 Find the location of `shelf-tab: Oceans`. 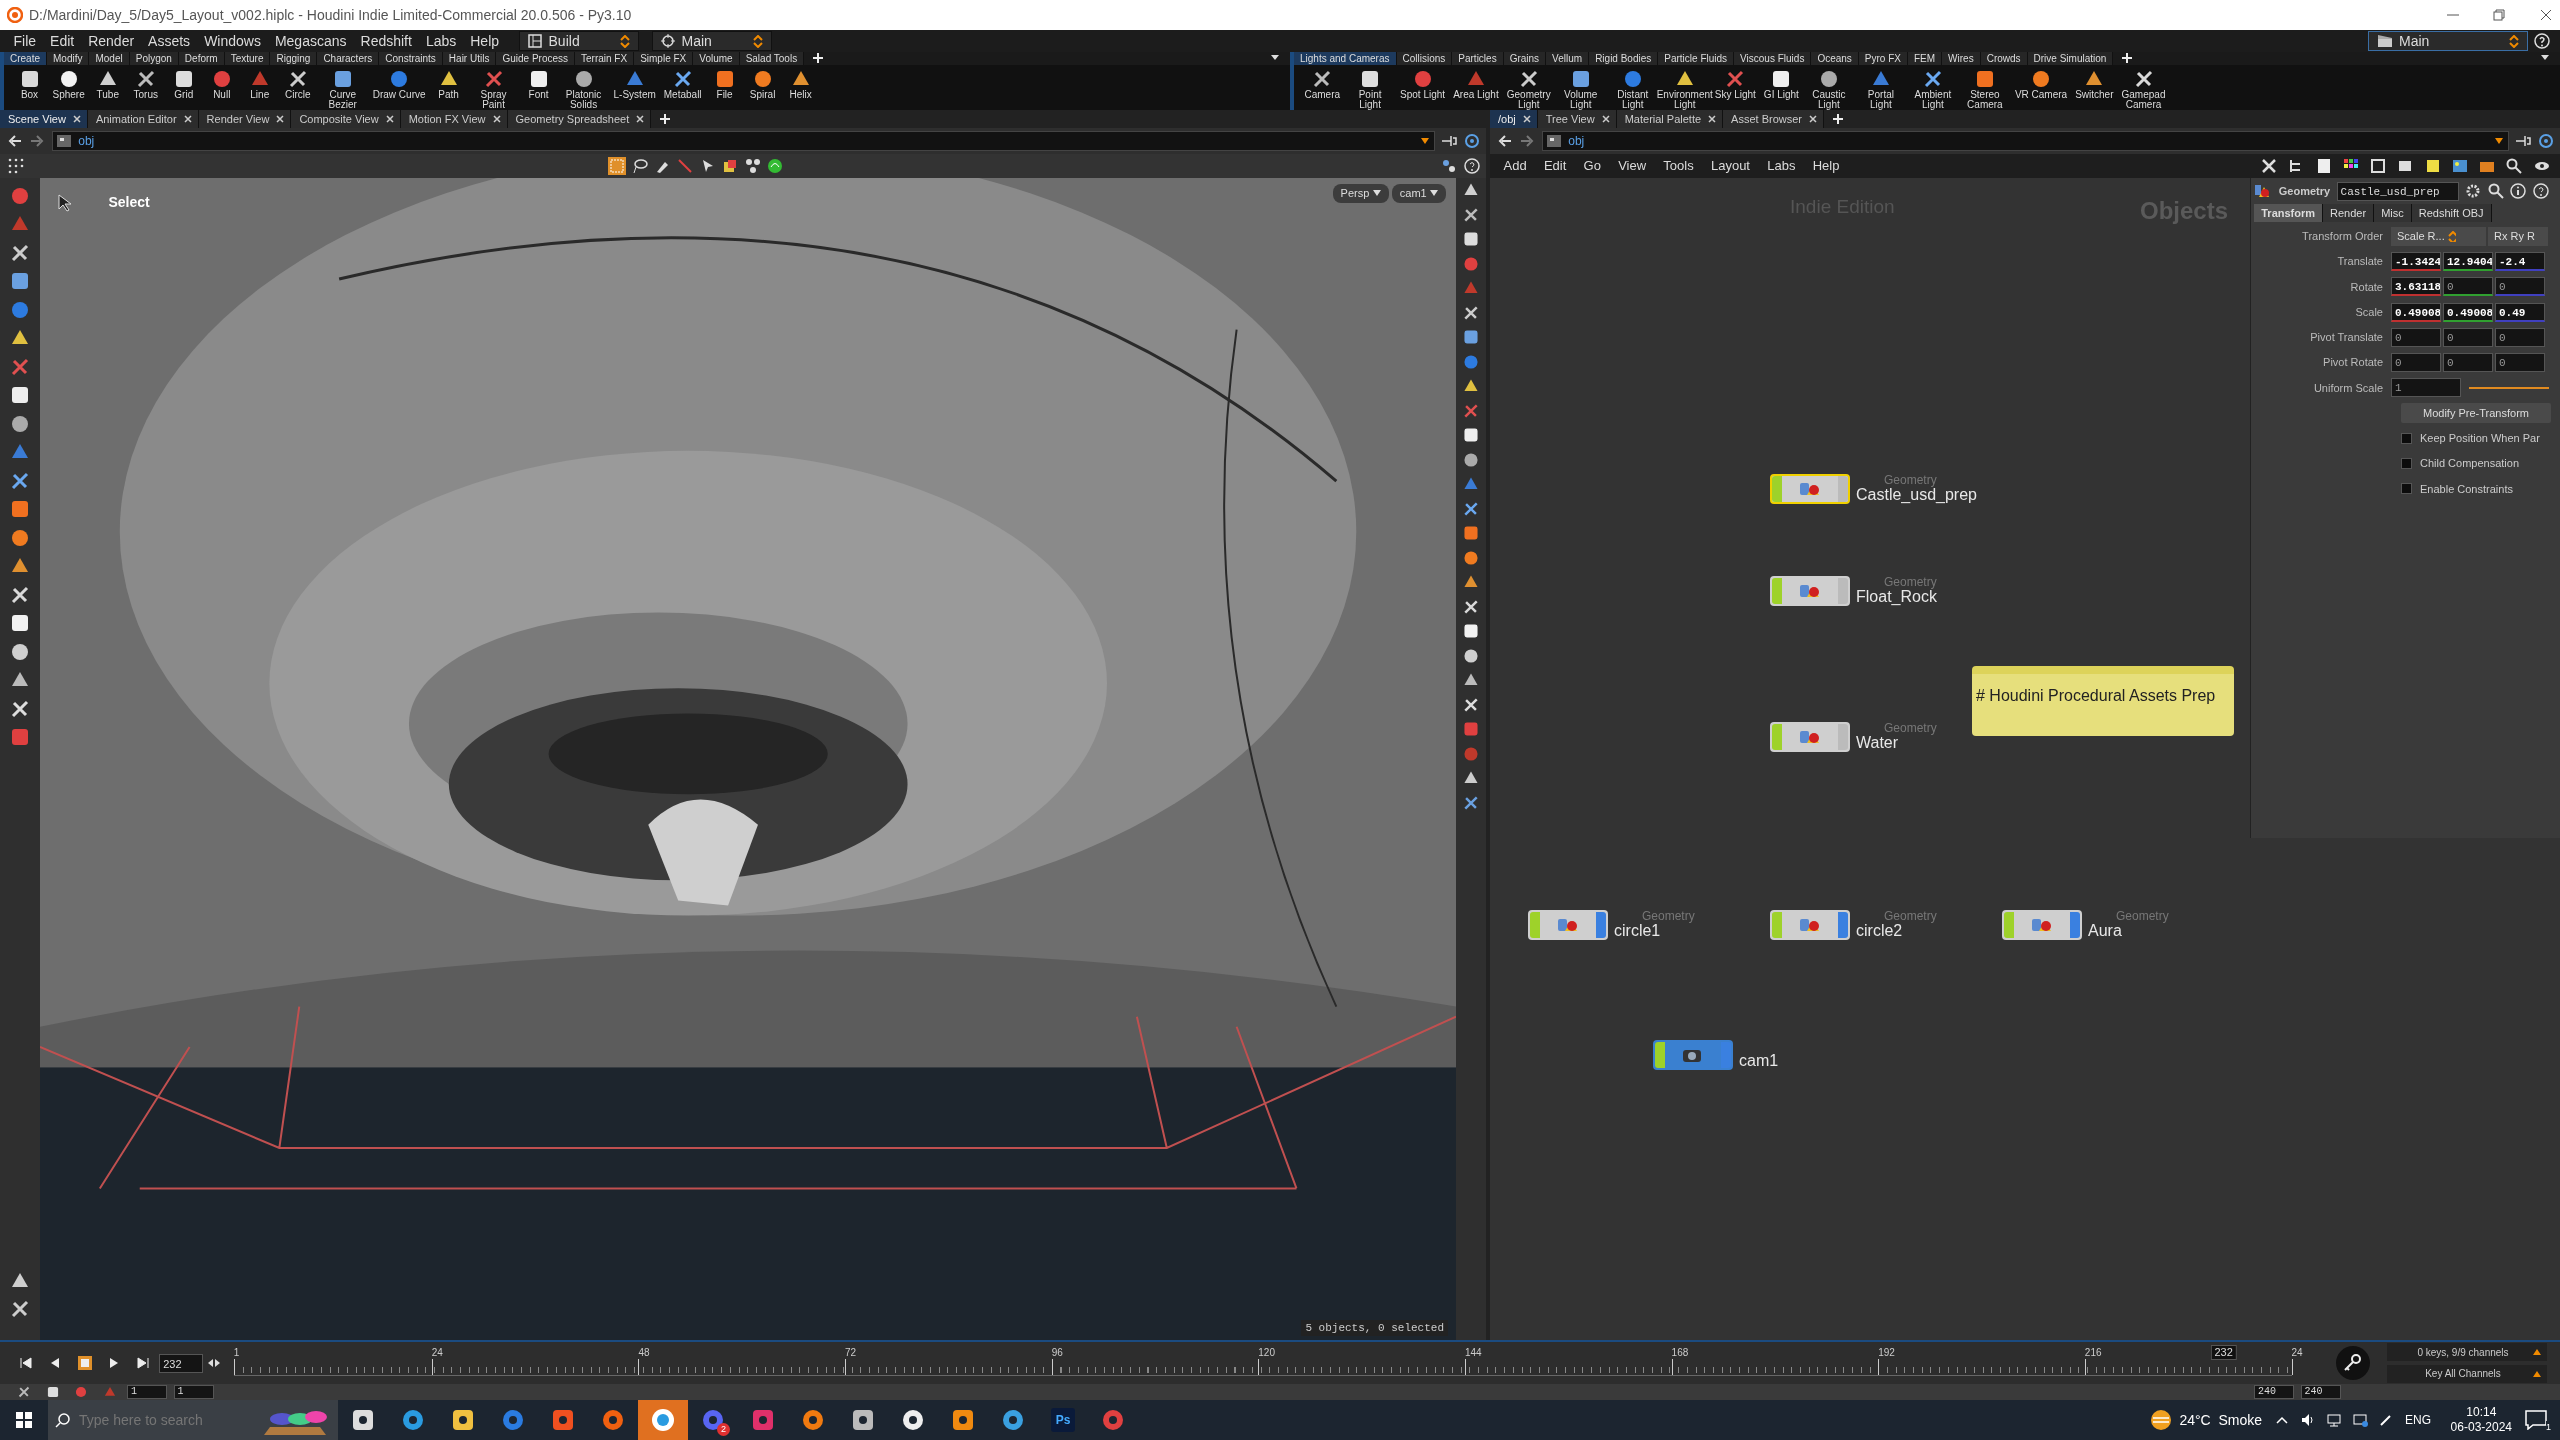

shelf-tab: Oceans is located at coordinates (1835, 58).